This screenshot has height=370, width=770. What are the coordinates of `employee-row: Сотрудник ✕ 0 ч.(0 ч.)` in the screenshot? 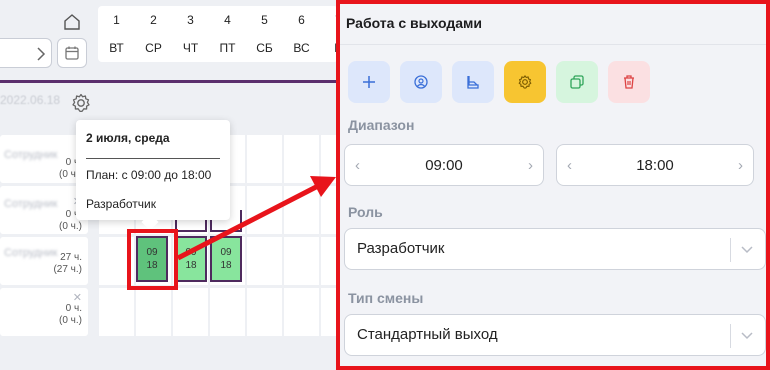 It's located at (44, 210).